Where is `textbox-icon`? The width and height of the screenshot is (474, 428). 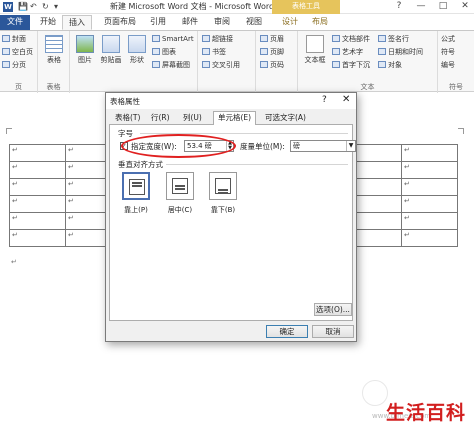
textbox-icon is located at coordinates (315, 44).